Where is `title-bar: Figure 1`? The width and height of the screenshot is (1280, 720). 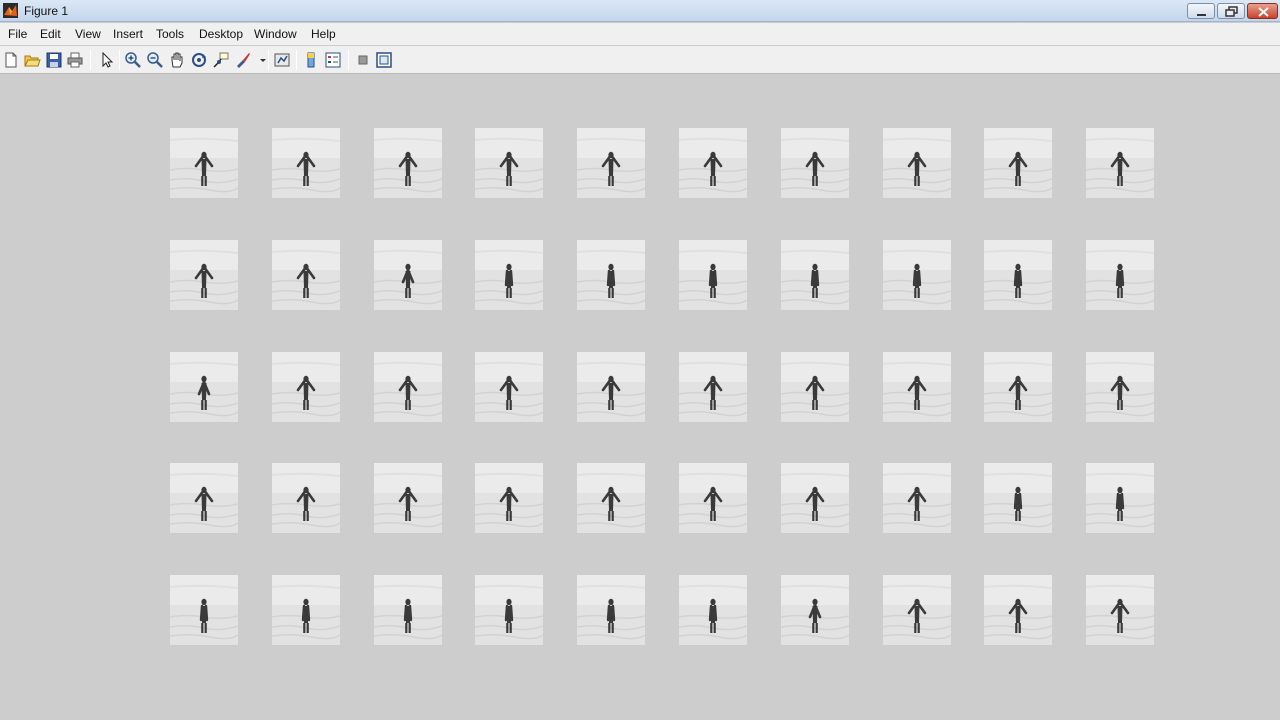 title-bar: Figure 1 is located at coordinates (640, 11).